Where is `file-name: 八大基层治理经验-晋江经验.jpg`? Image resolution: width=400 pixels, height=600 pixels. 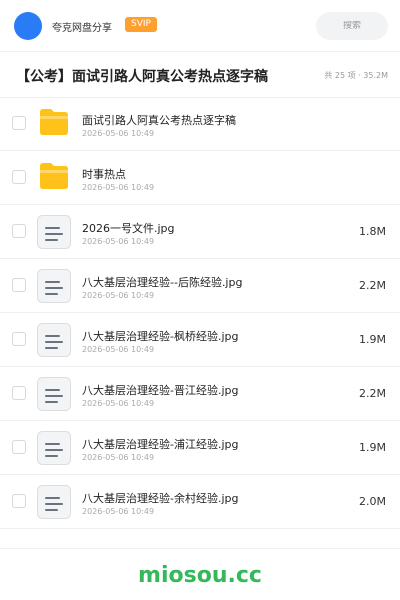
file-name: 八大基层治理经验-晋江经验.jpg is located at coordinates (160, 390).